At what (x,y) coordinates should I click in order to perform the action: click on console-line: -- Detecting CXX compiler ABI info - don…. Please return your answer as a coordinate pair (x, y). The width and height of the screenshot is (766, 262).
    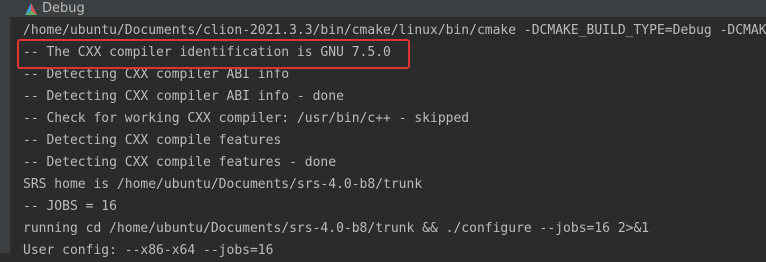
    Looking at the image, I should click on (183, 96).